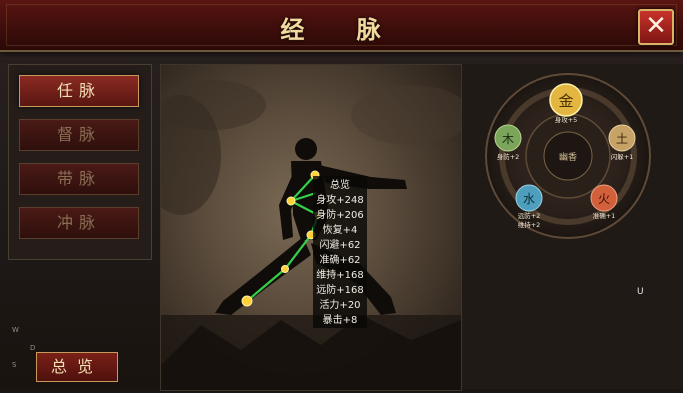 This screenshot has width=683, height=393. I want to click on title-bar: 经 脉 ✕, so click(341, 26).